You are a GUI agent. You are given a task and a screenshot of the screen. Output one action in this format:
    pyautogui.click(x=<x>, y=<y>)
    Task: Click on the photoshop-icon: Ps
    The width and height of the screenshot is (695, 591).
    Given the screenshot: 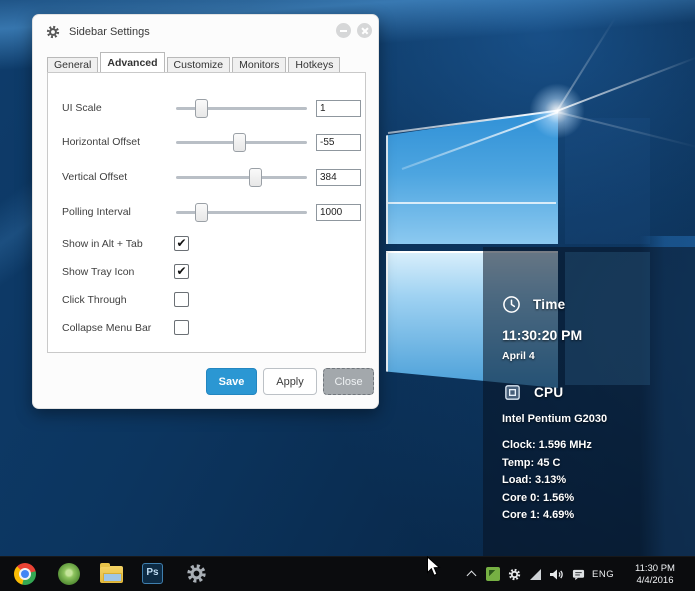 What is the action you would take?
    pyautogui.click(x=152, y=573)
    